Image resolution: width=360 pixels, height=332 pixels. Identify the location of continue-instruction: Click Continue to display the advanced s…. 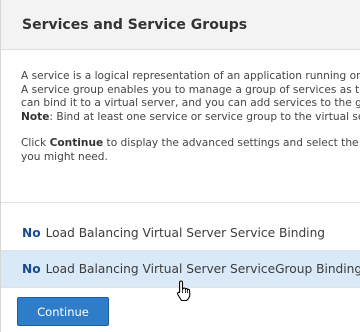
(190, 144).